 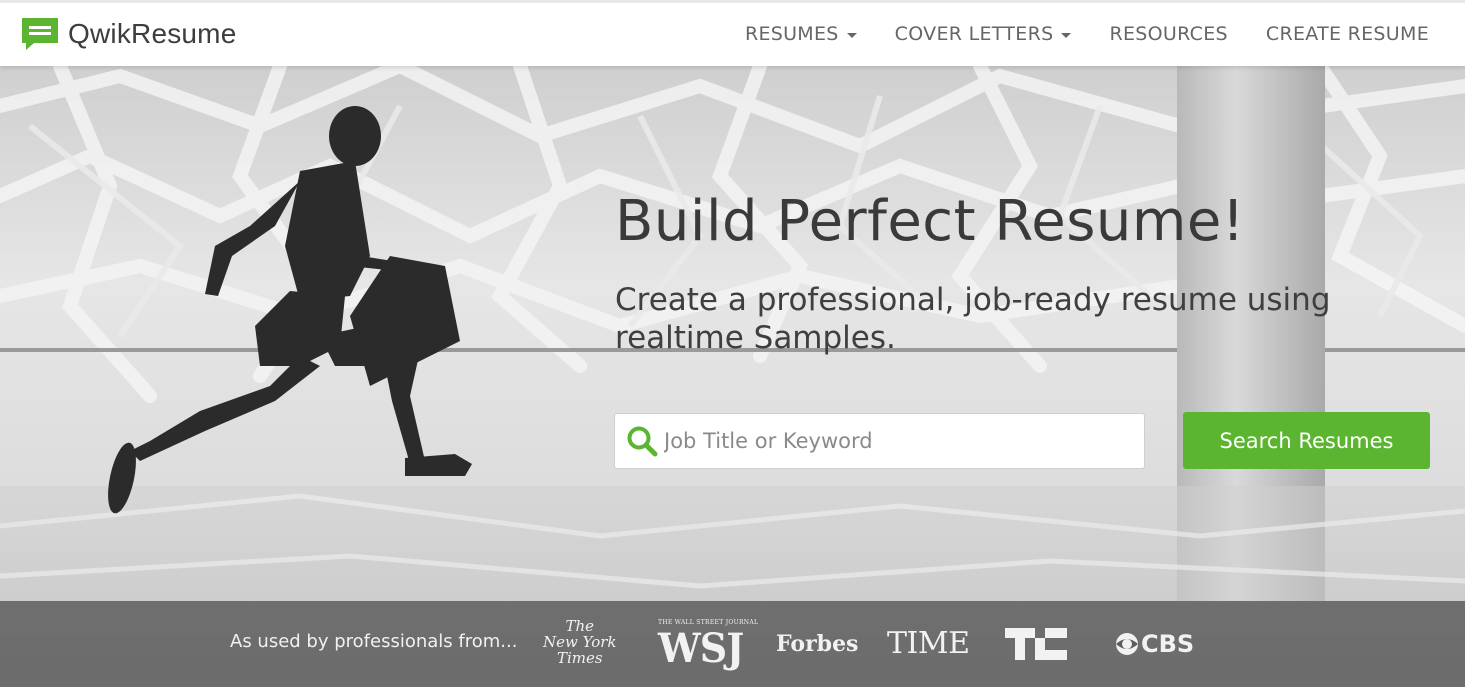 I want to click on nav-resources: RESOURCES, so click(x=1168, y=34).